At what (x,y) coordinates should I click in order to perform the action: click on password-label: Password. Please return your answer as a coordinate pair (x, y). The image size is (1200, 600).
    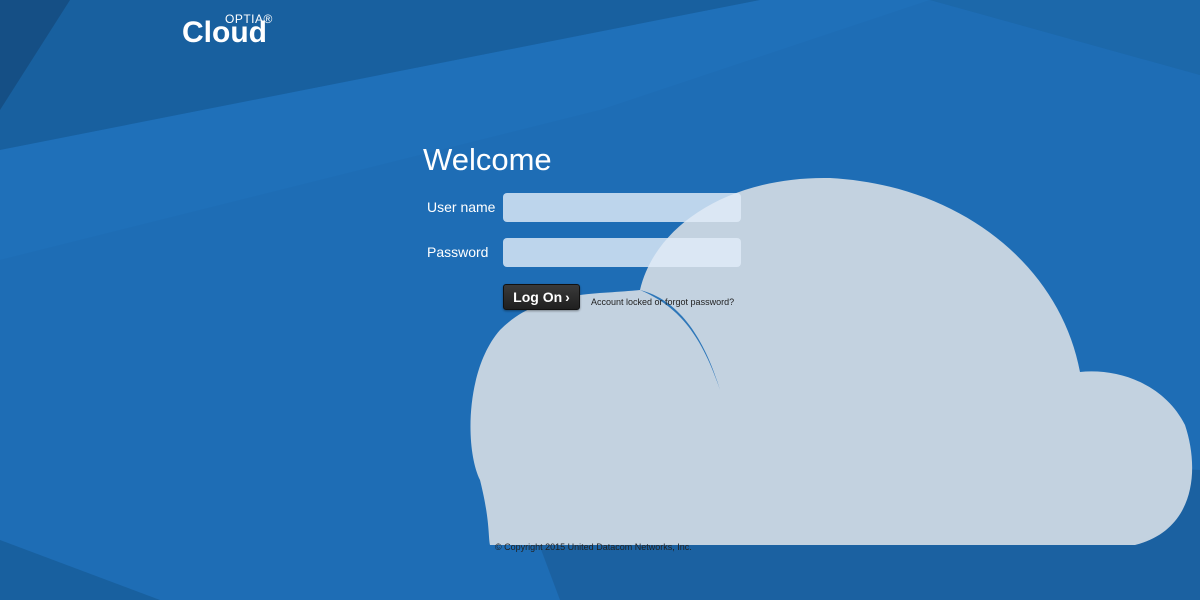
    Looking at the image, I should click on (458, 252).